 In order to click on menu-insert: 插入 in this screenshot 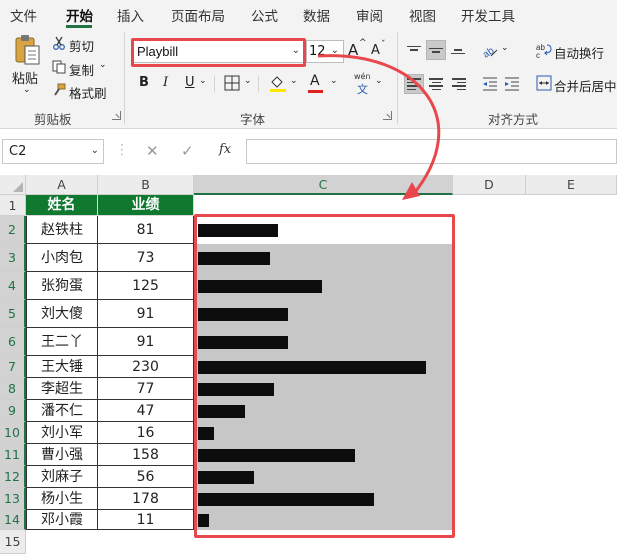, I will do `click(130, 15)`.